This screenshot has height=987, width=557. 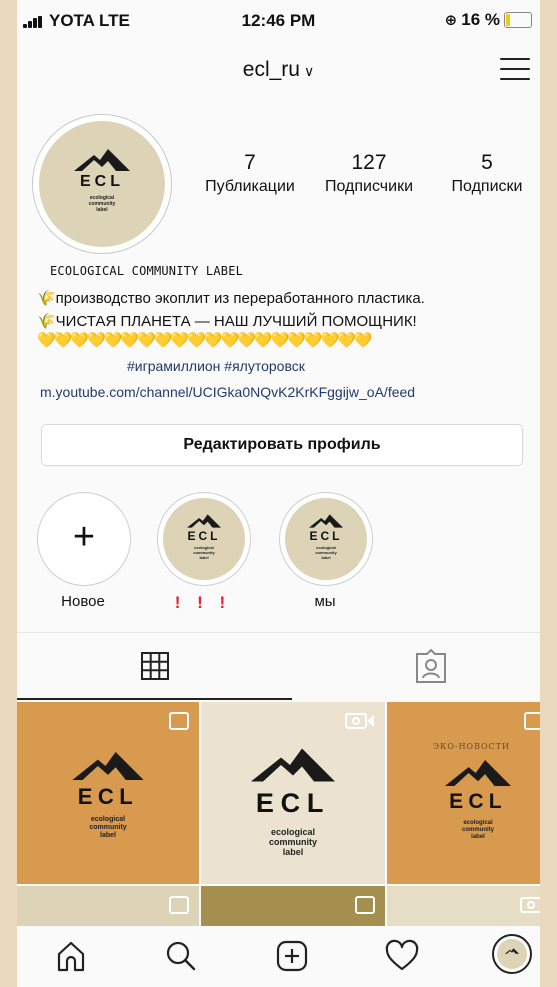 What do you see at coordinates (227, 321) in the screenshot?
I see `bio-line: 🌾ЧИСТАЯ ПЛАНЕТА — НАШ ЛУЧШИЙ ПОМОЩНИК!` at bounding box center [227, 321].